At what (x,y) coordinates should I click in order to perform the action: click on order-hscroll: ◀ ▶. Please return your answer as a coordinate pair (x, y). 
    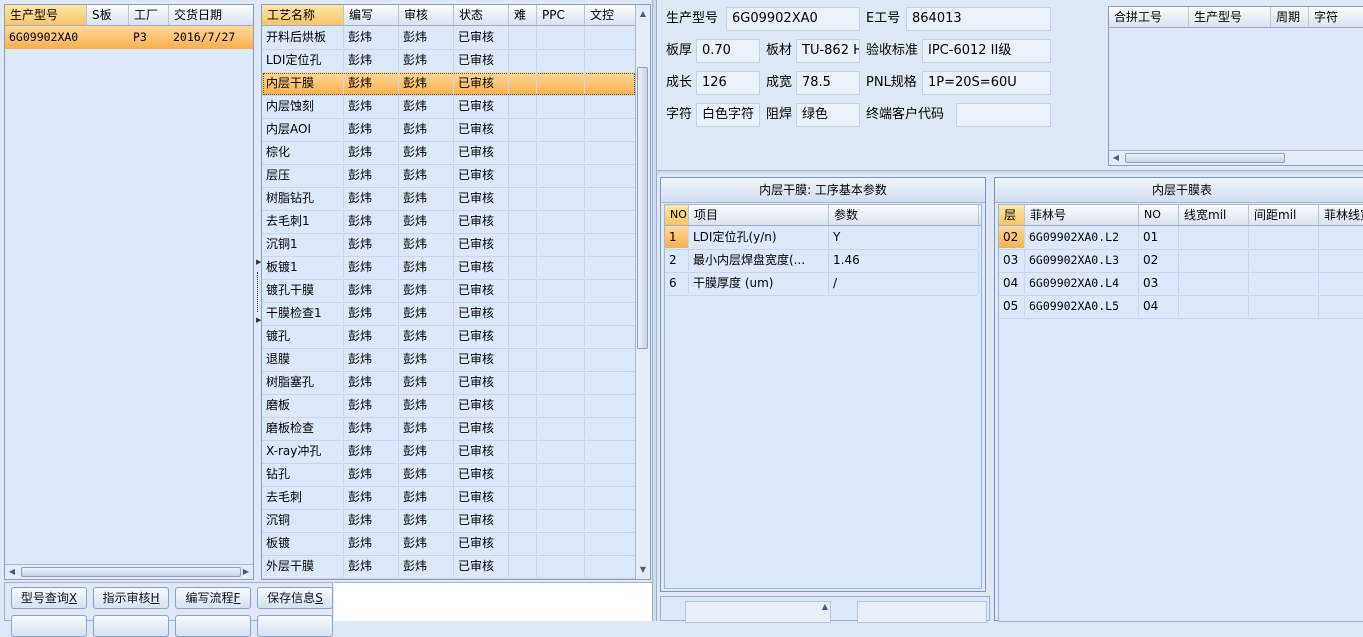
    Looking at the image, I should click on (129, 571).